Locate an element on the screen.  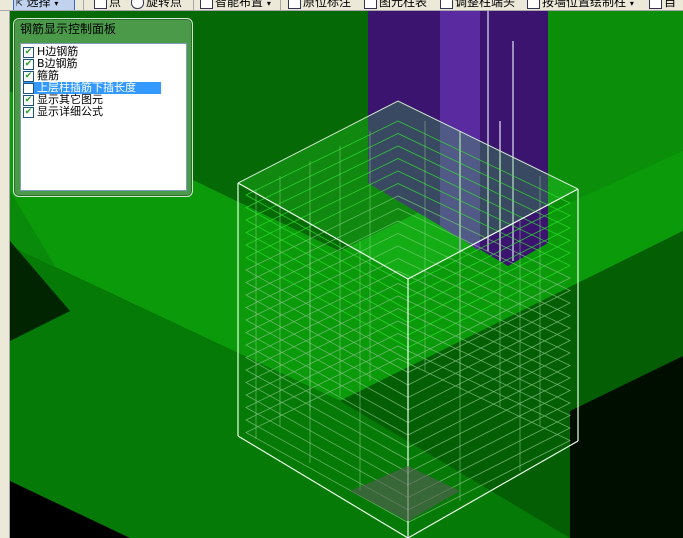
figure-table-label: 图元柱表 is located at coordinates (403, 4).